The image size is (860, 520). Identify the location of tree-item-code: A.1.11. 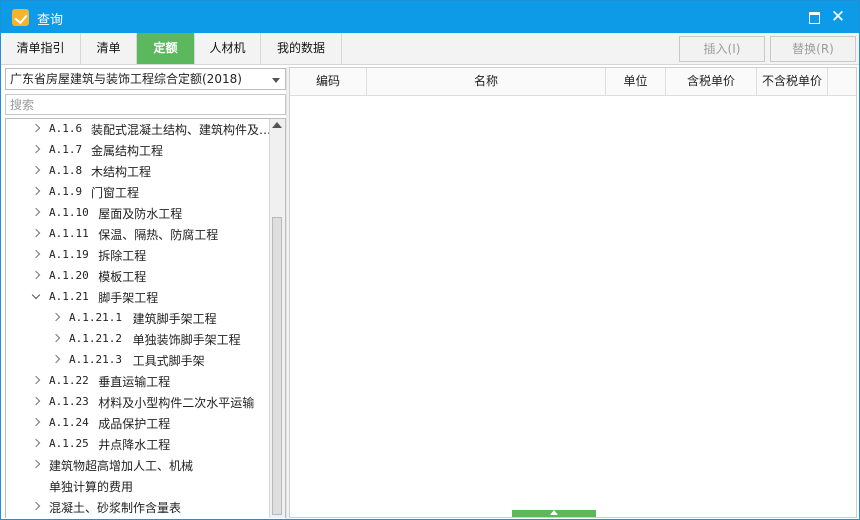
(69, 233).